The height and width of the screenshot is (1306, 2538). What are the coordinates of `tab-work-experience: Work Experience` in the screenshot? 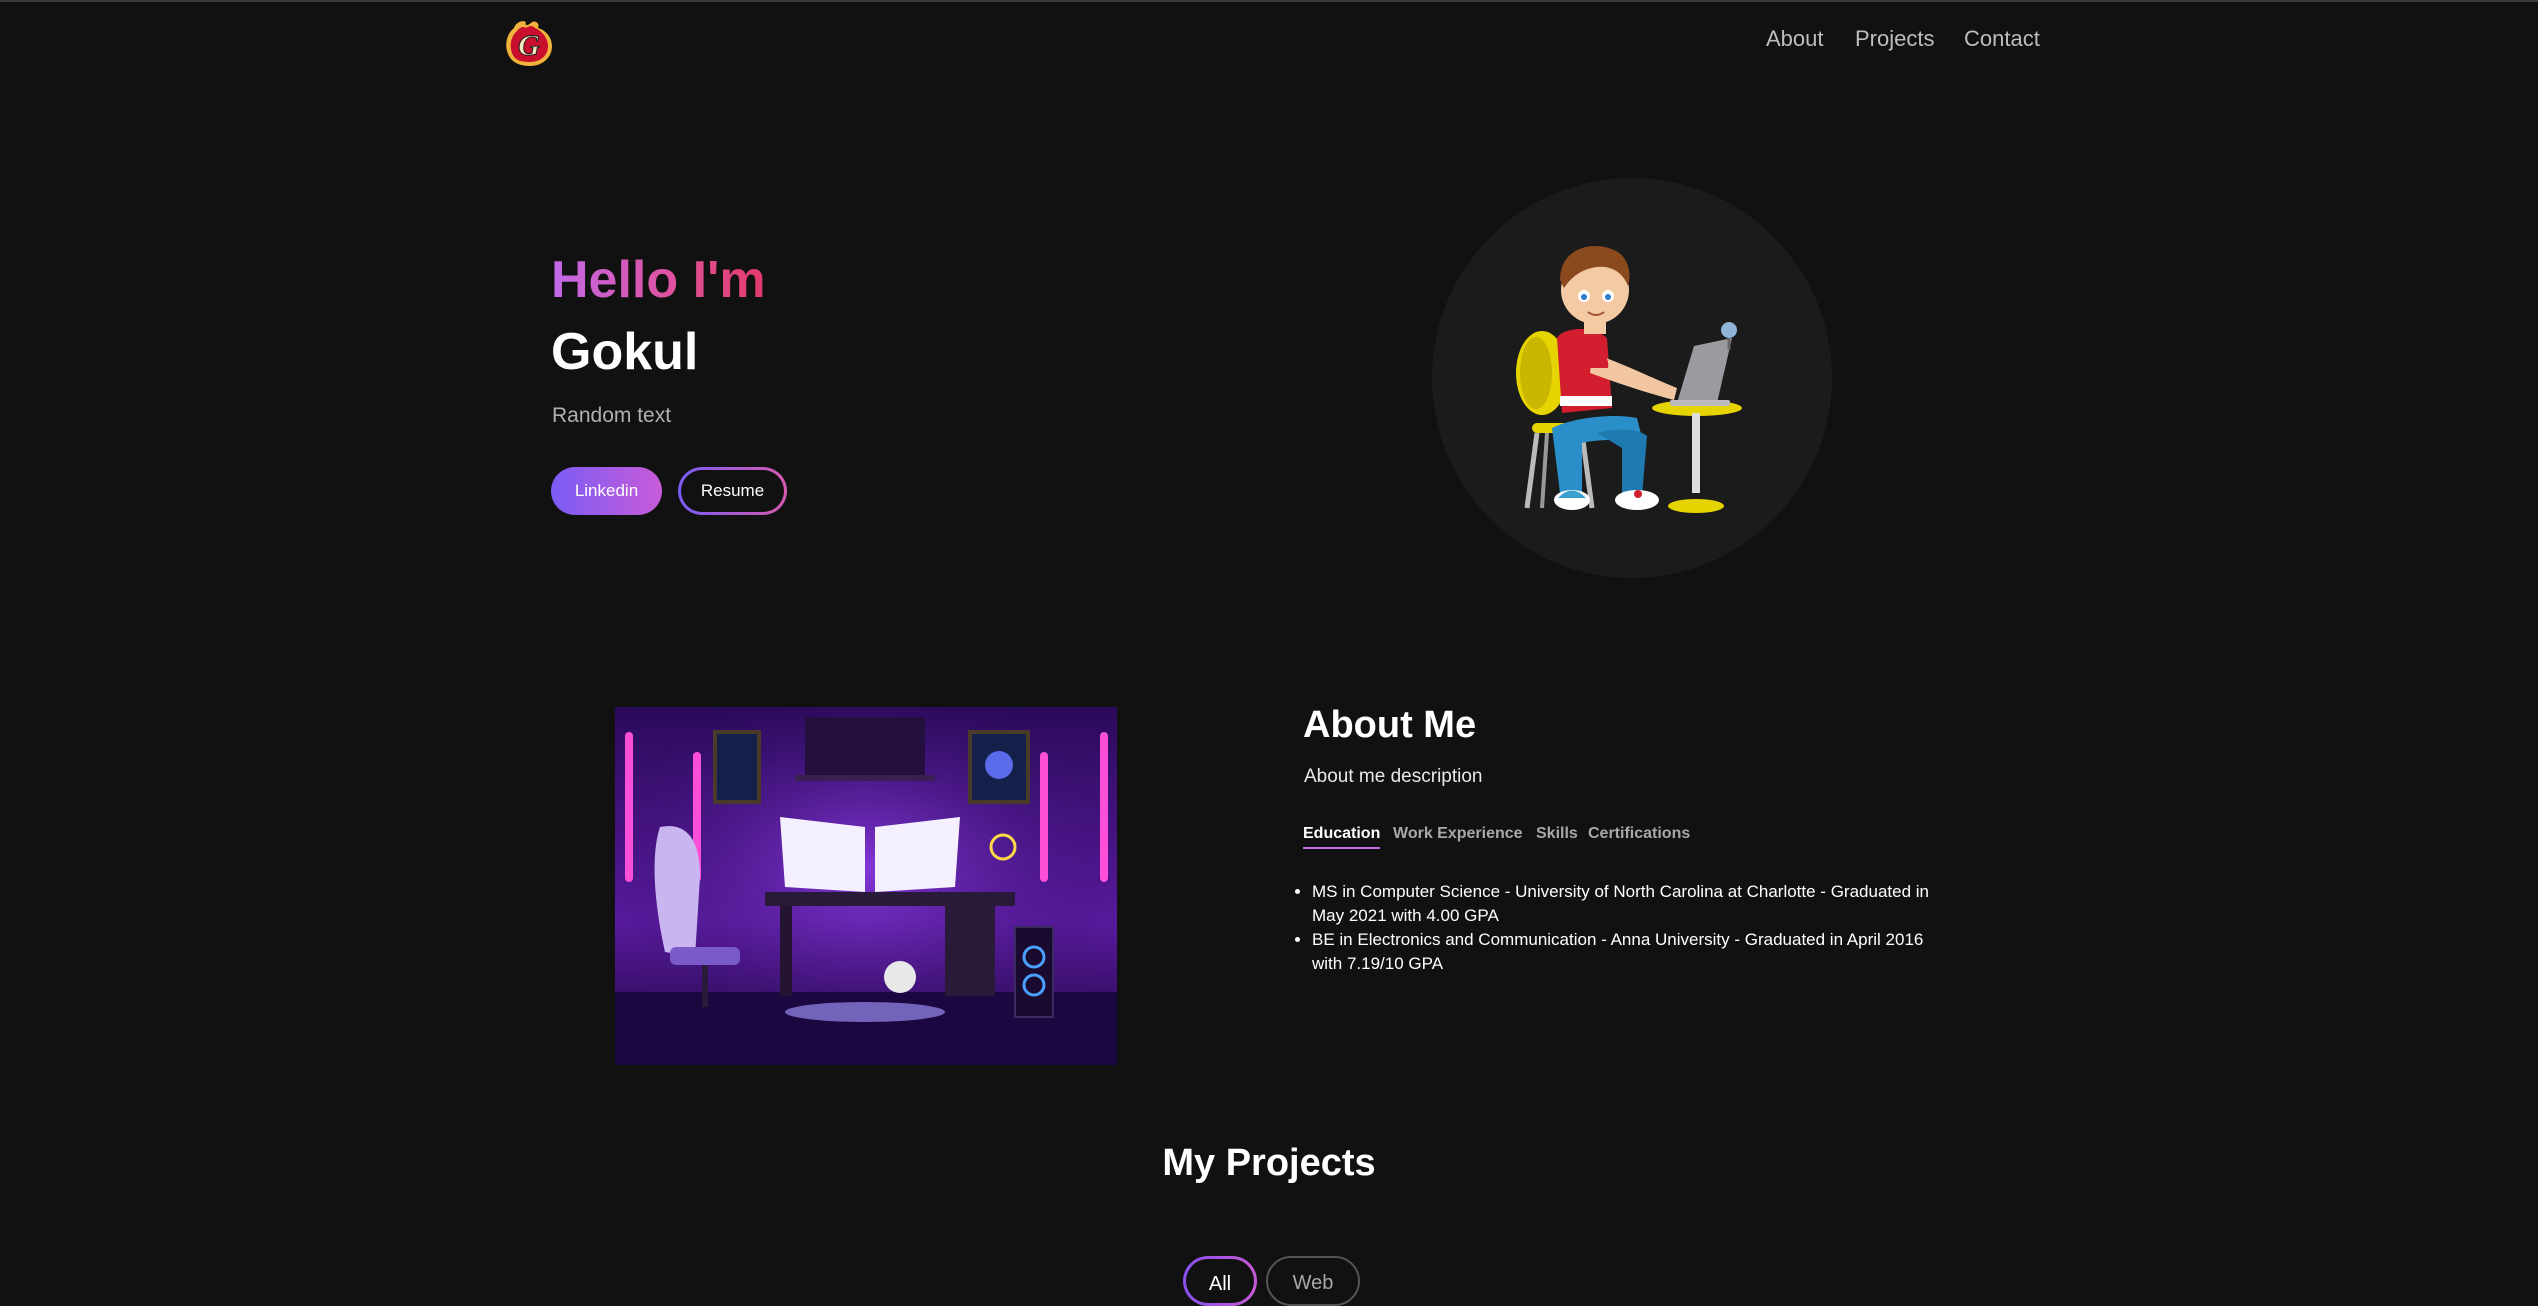 It's located at (1458, 836).